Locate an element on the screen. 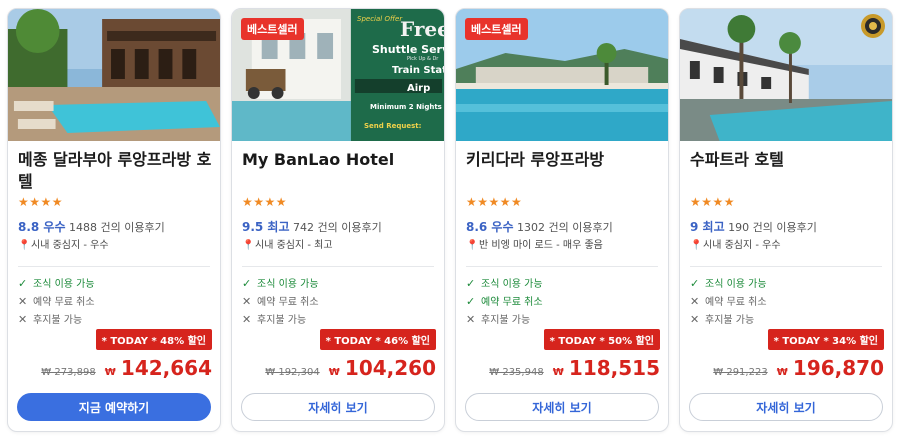  price-block: ₩ 235,948 ₩ 118,515 is located at coordinates (574, 368).